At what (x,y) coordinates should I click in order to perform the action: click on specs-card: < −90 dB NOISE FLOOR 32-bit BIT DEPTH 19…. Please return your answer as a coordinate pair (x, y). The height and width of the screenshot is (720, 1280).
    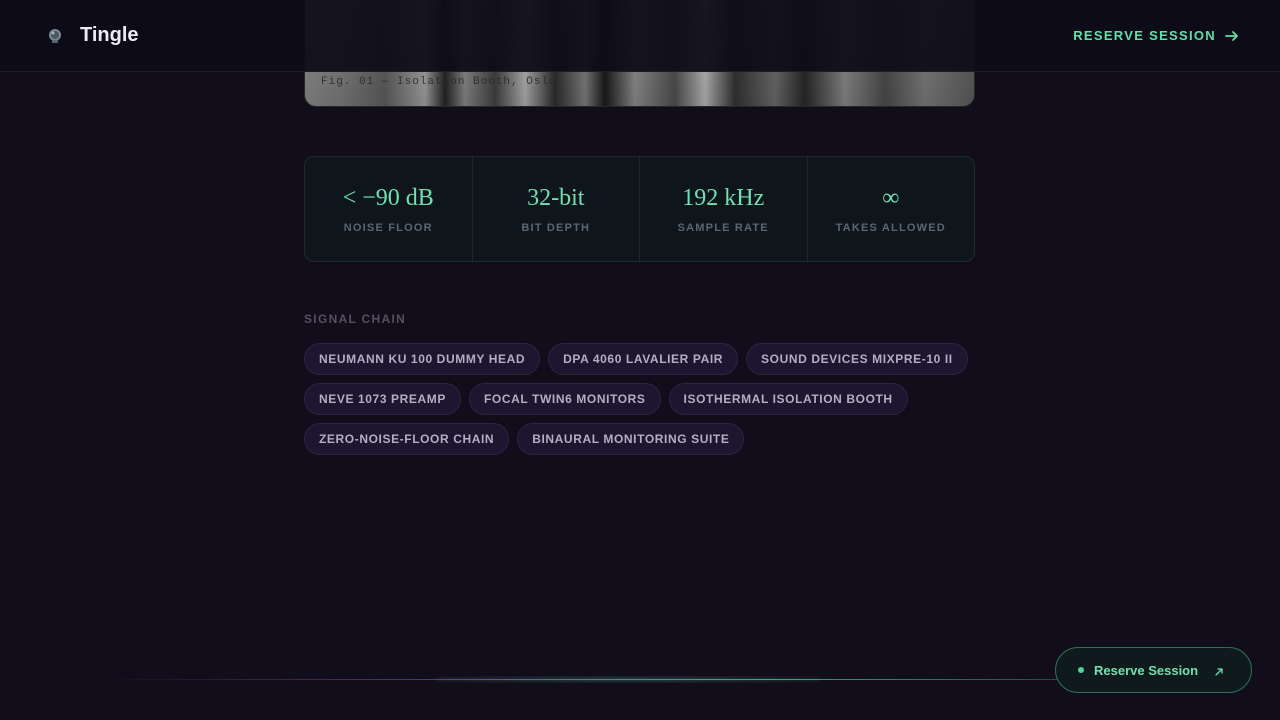
    Looking at the image, I should click on (639, 209).